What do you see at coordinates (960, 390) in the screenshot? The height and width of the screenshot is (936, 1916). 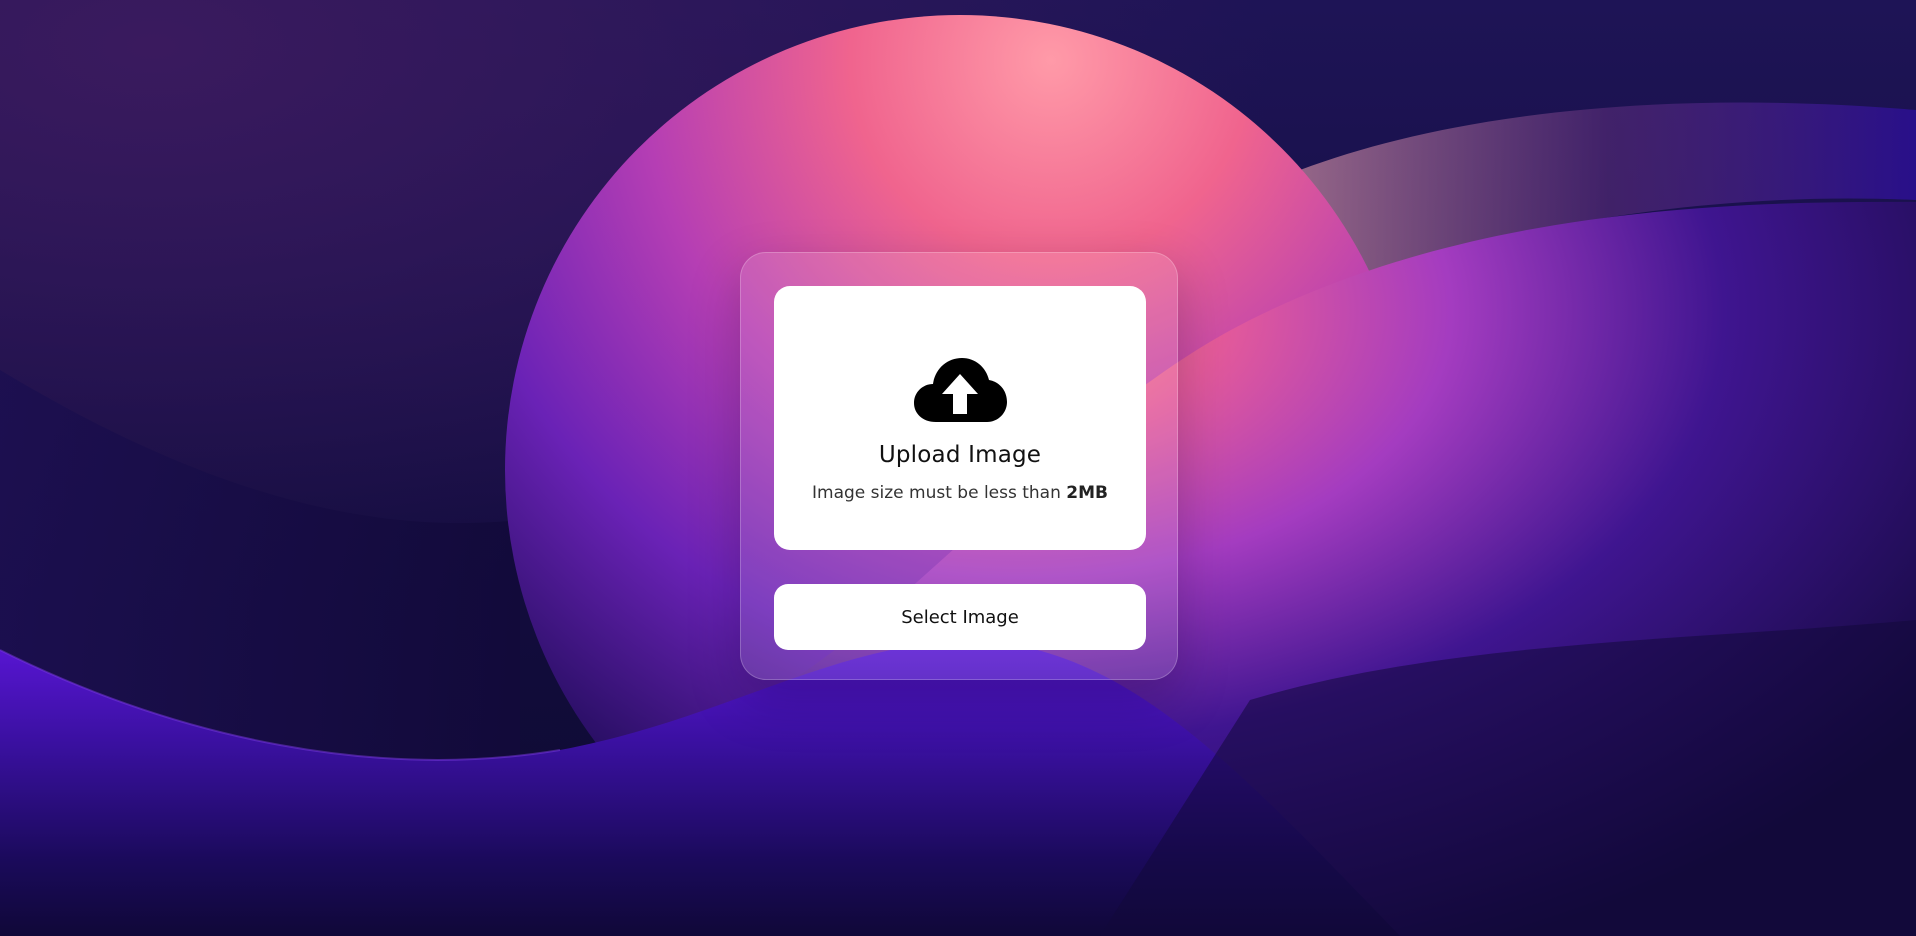 I see `cloud-upload-icon` at bounding box center [960, 390].